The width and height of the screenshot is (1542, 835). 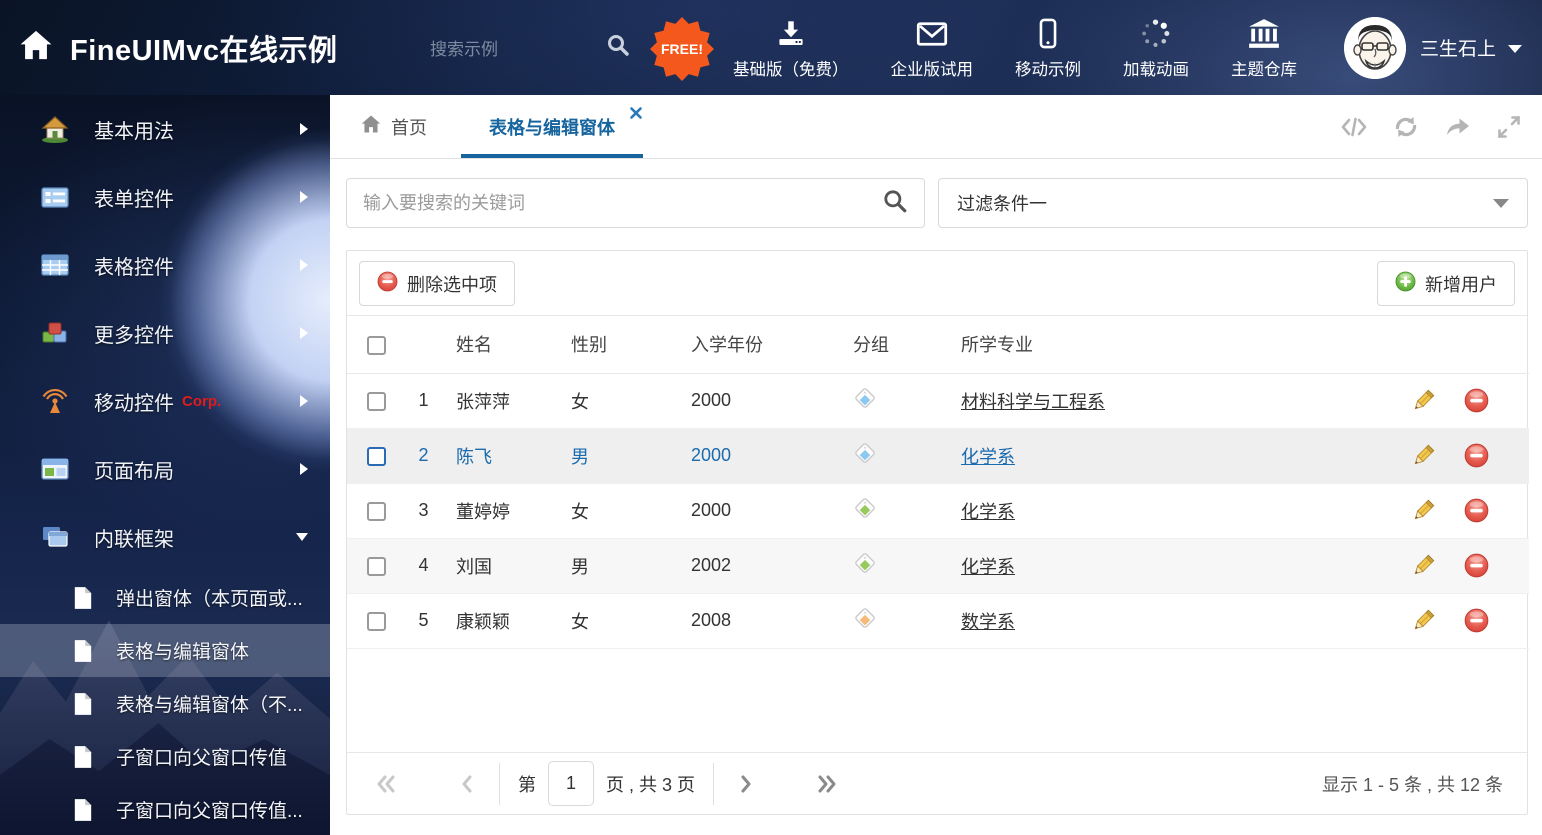 I want to click on cell-name: 康颖颖, so click(x=503, y=621).